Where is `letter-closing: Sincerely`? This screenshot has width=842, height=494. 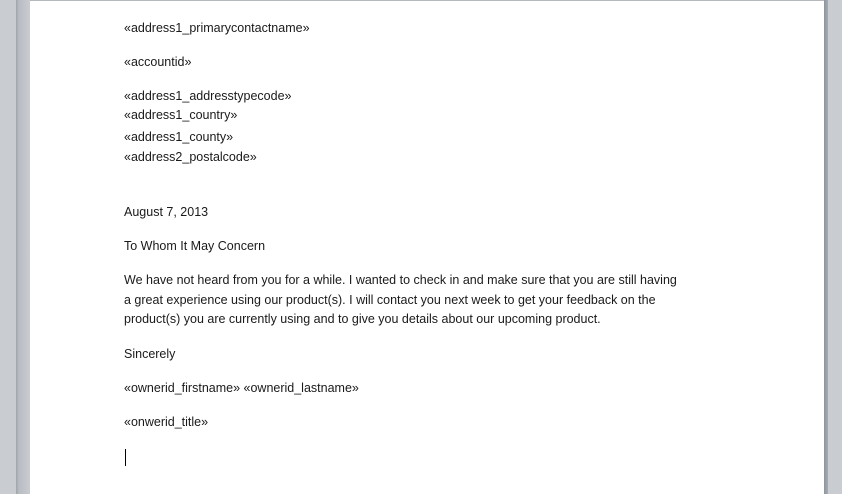 letter-closing: Sincerely is located at coordinates (150, 354).